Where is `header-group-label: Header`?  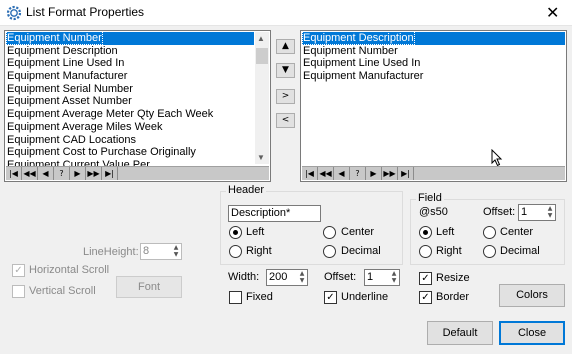 header-group-label: Header is located at coordinates (246, 190).